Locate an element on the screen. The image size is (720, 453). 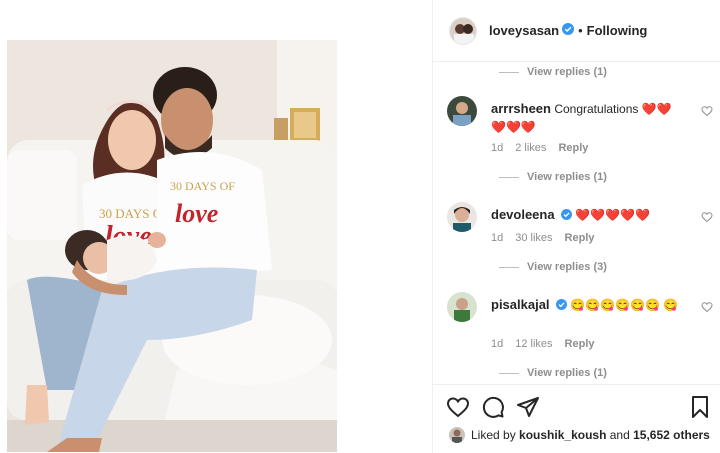
svg-text: 30 DAYS OF is located at coordinates (202, 186).